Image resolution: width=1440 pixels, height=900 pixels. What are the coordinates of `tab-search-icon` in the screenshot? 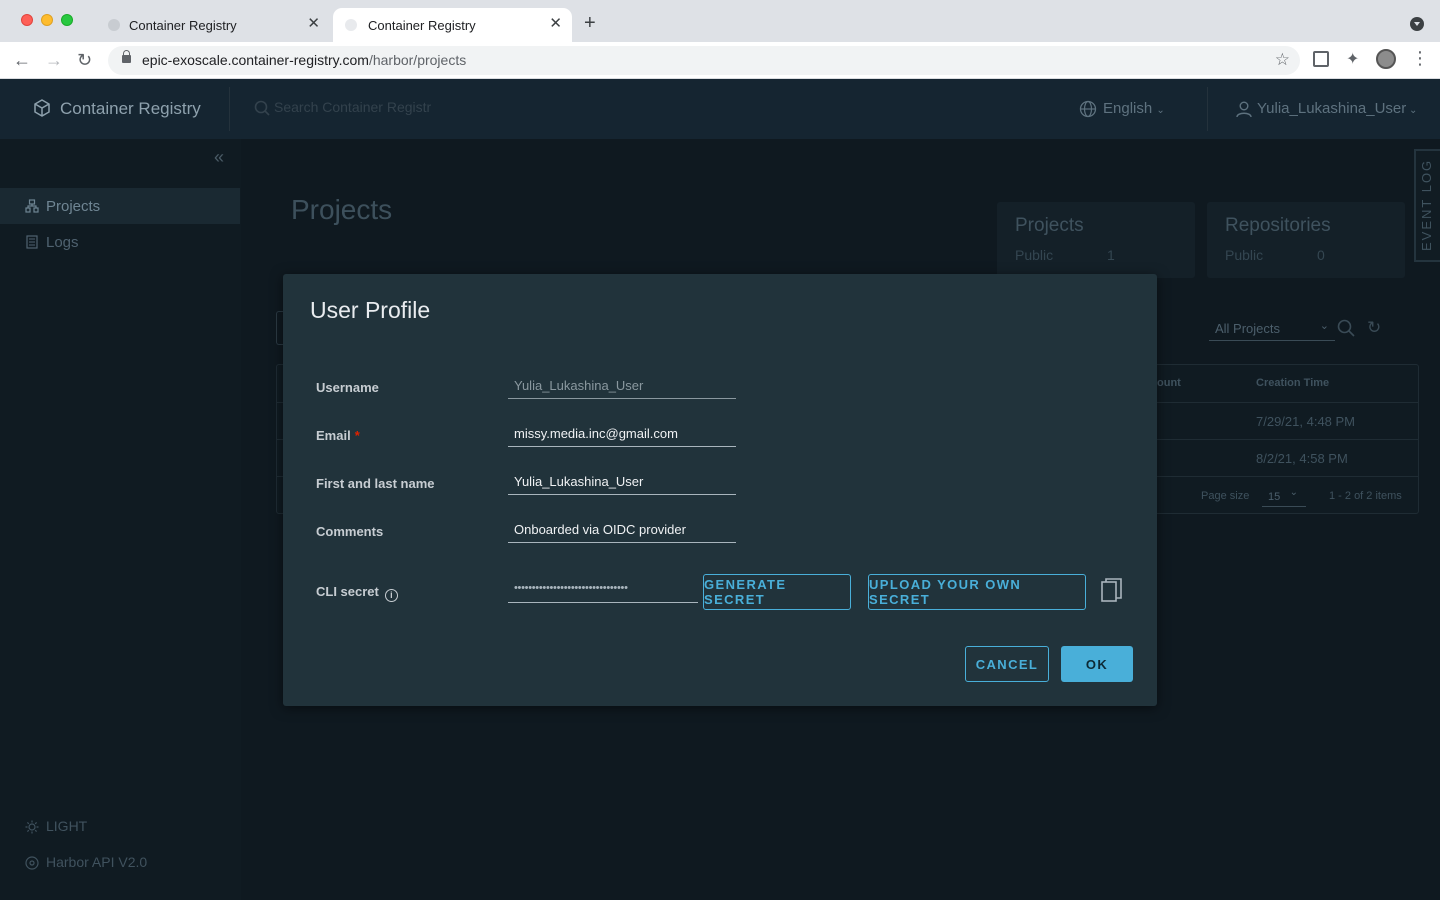 It's located at (1417, 24).